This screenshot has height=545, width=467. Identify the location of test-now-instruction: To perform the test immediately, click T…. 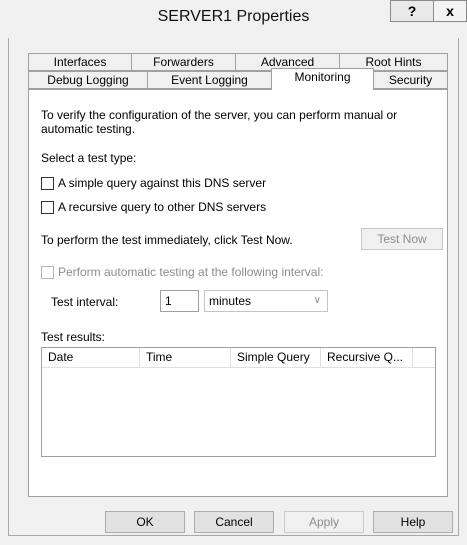
(167, 240).